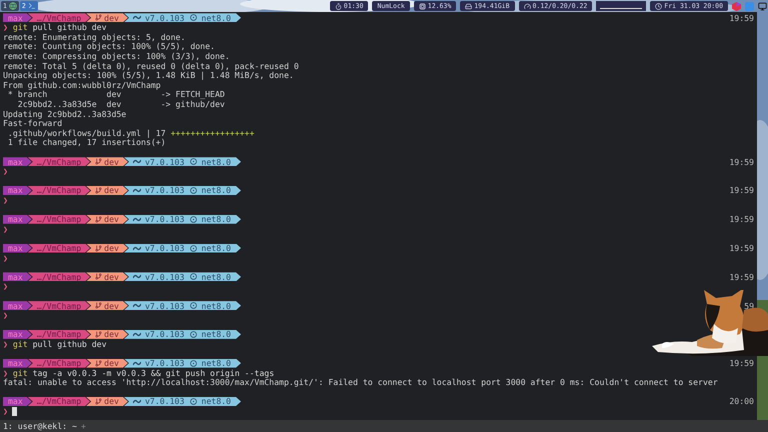 Image resolution: width=768 pixels, height=432 pixels. Describe the element at coordinates (422, 6) in the screenshot. I see `cpu-icon` at that location.